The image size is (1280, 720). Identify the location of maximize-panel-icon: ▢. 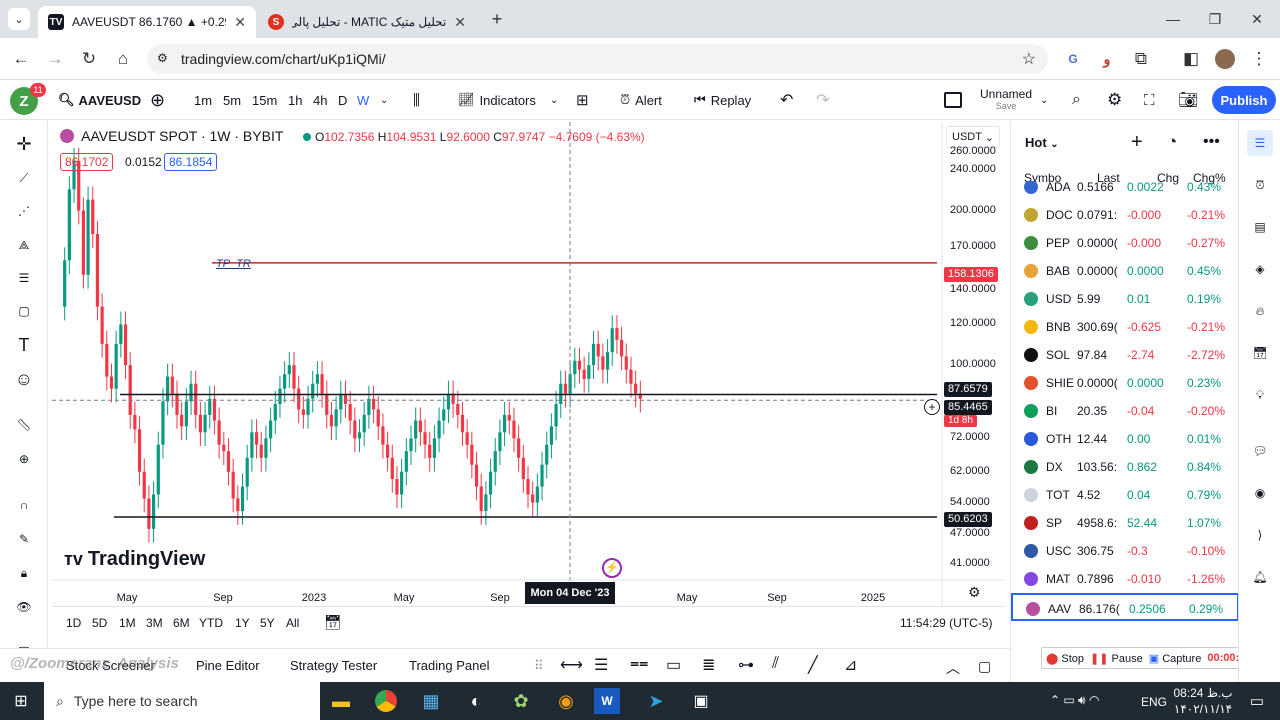
(984, 666).